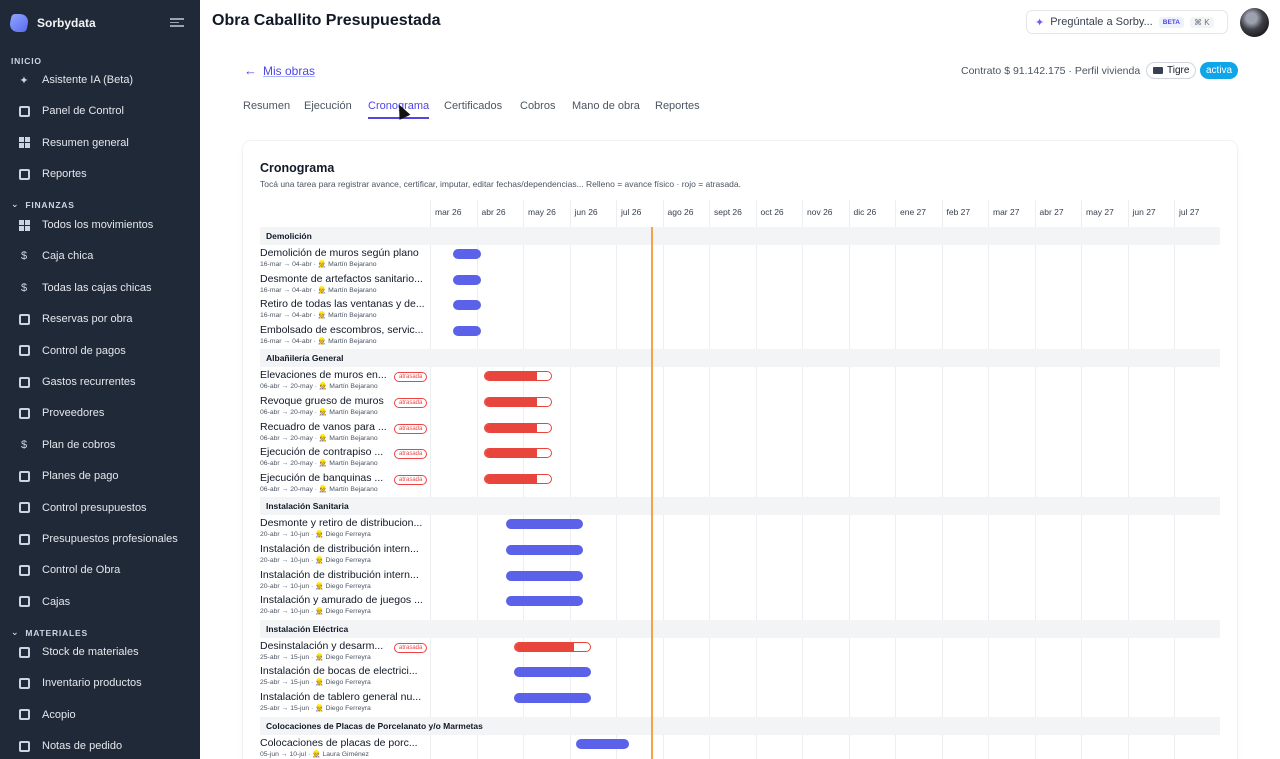 This screenshot has height=759, width=1280. I want to click on sidebar-item-control-de-pagos: Control de pagos, so click(100, 351).